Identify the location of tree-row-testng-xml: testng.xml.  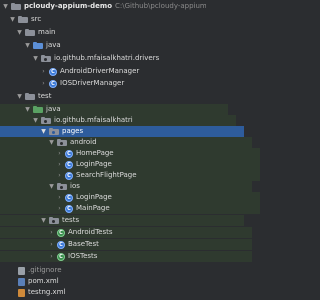
(111, 292).